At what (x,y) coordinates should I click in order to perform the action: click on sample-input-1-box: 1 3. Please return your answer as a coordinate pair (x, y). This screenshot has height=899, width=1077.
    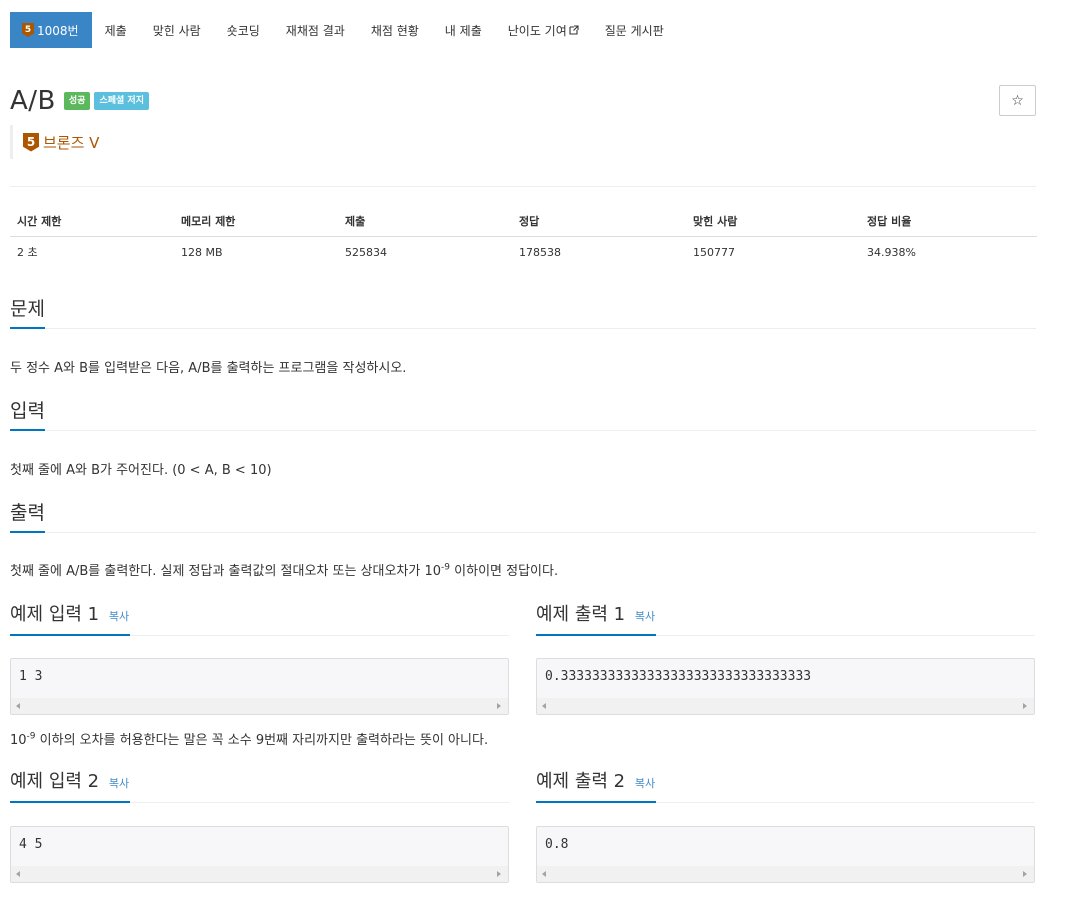
    Looking at the image, I should click on (259, 686).